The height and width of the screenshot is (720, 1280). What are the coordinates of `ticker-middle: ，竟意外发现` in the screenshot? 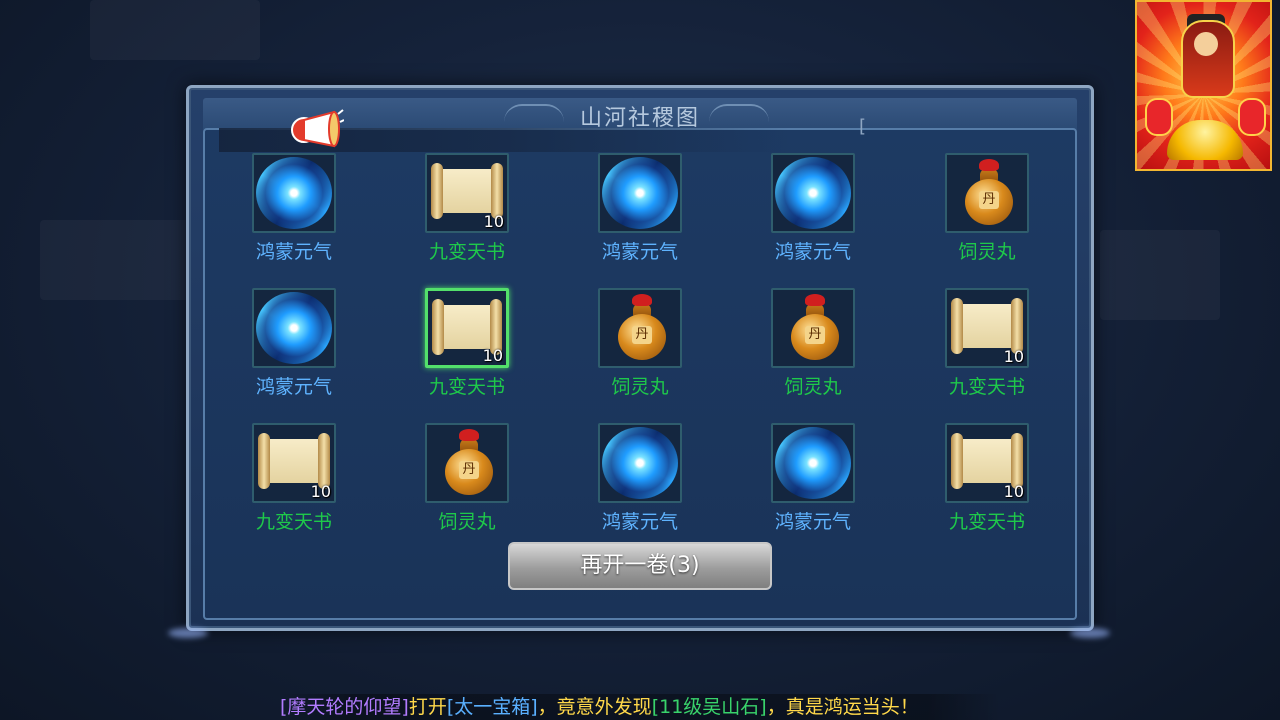 It's located at (594, 707).